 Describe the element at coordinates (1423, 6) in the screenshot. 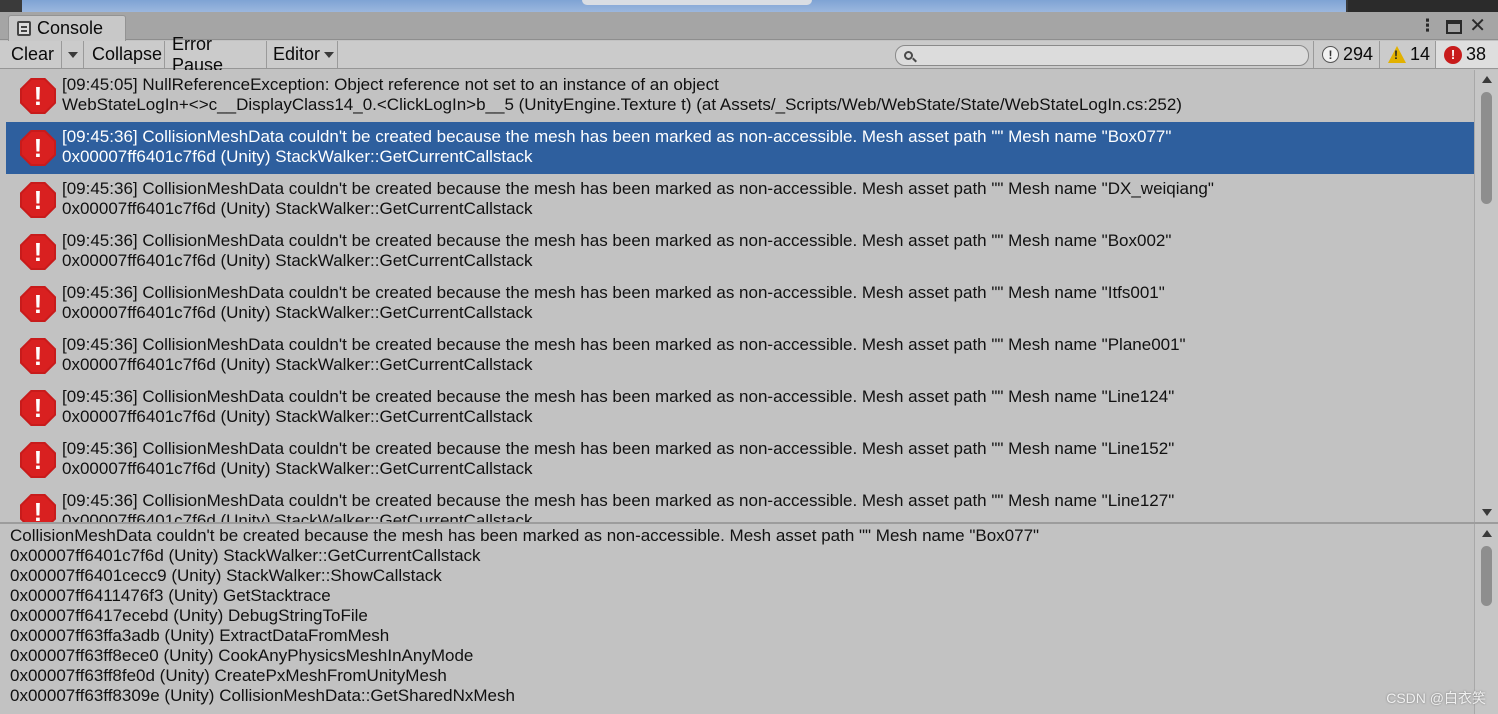

I see `scene-dark-edge` at that location.